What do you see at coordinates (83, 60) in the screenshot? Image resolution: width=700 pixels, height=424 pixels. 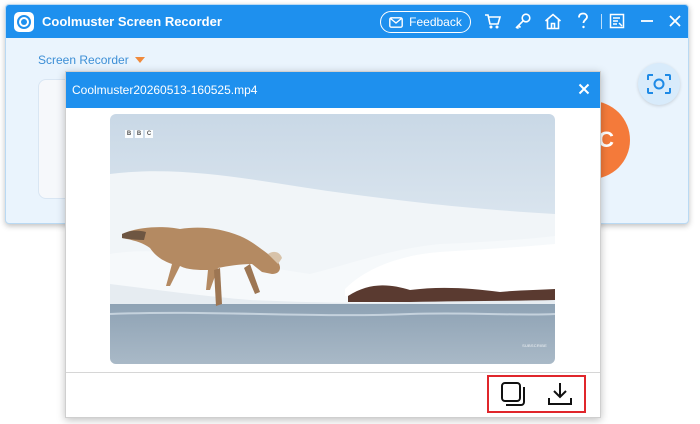 I see `mode-label: Screen Recorder` at bounding box center [83, 60].